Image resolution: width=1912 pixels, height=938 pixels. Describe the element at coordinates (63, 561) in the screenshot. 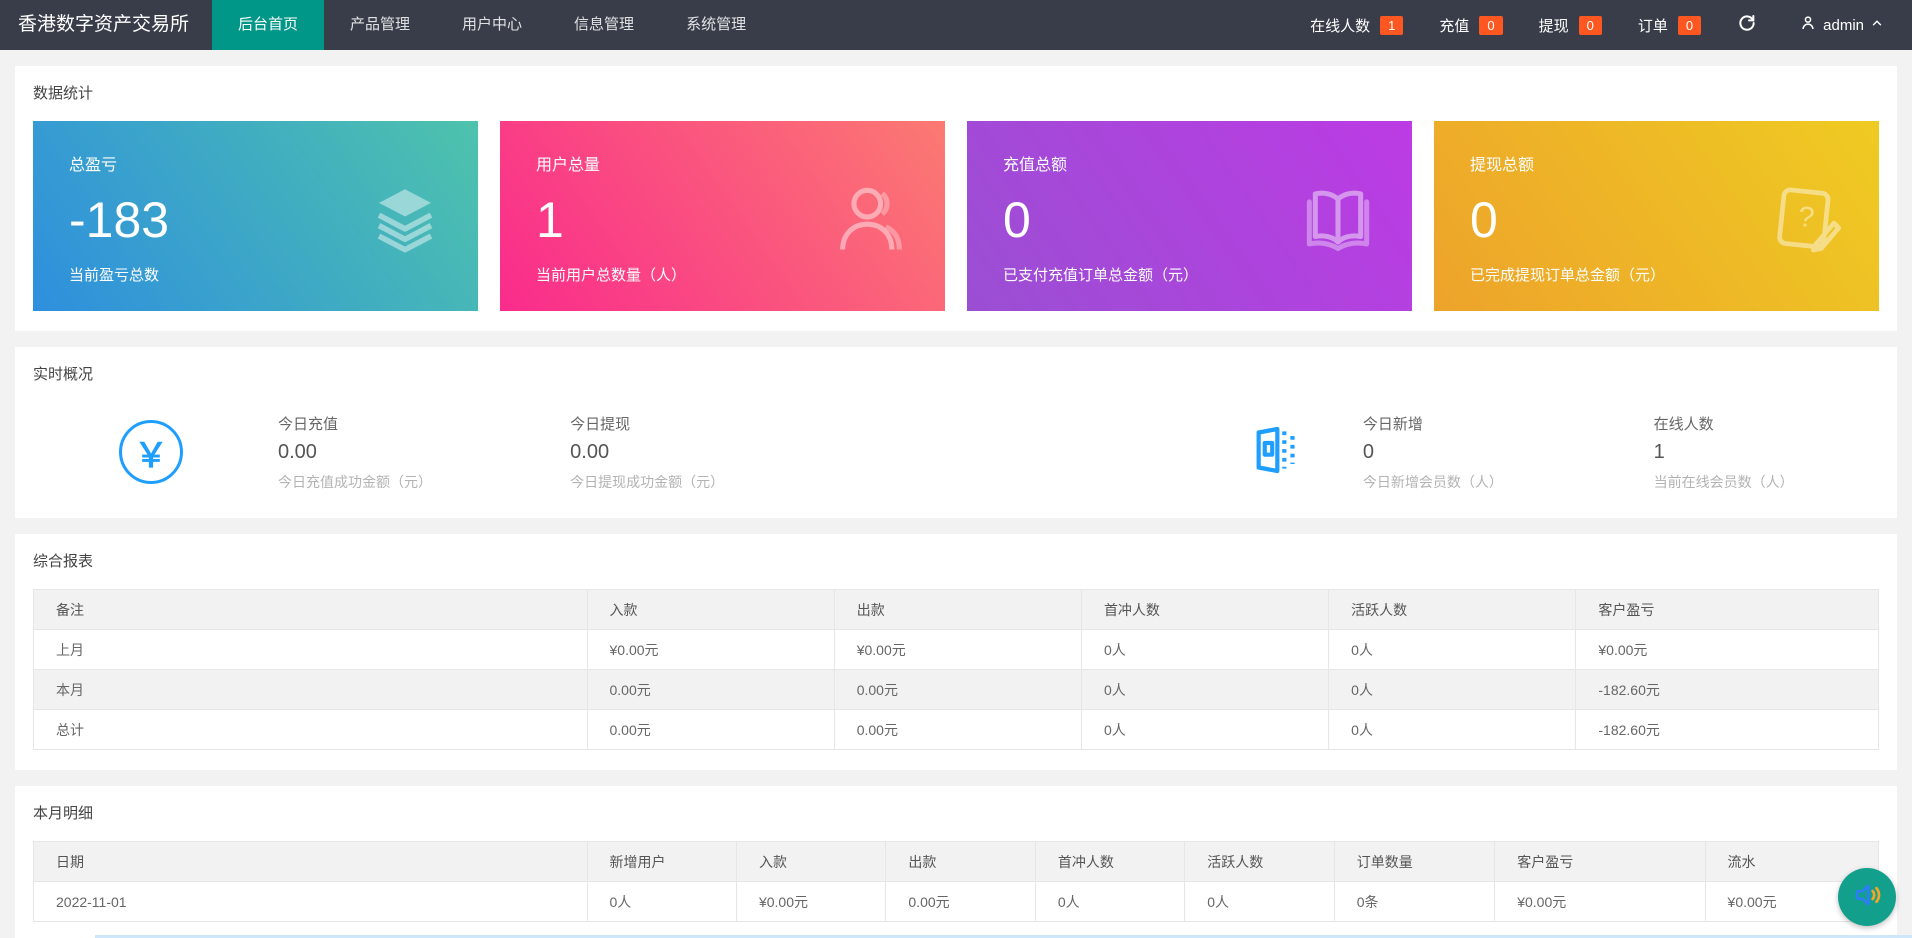

I see `report-panel-title: 综合报表` at that location.